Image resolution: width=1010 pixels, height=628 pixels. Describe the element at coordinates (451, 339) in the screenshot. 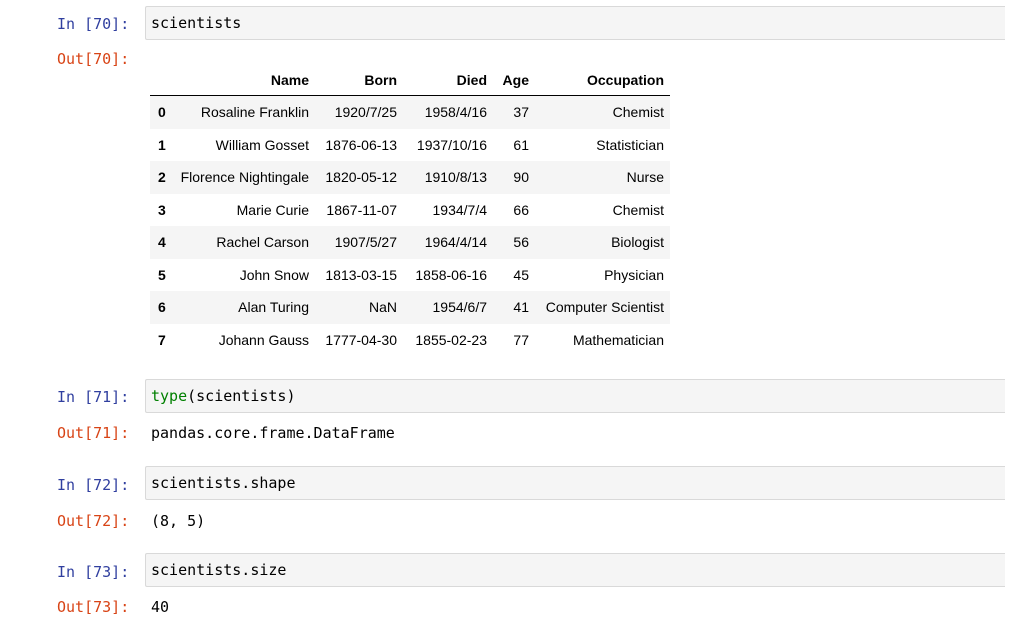

I see `cell-died: 1855-02-23` at that location.